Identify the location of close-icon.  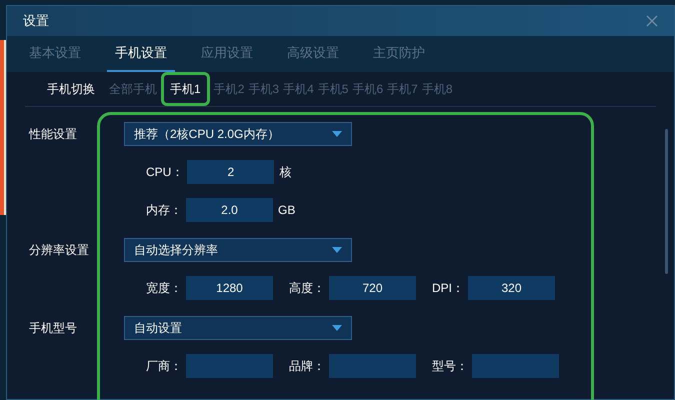
(652, 21).